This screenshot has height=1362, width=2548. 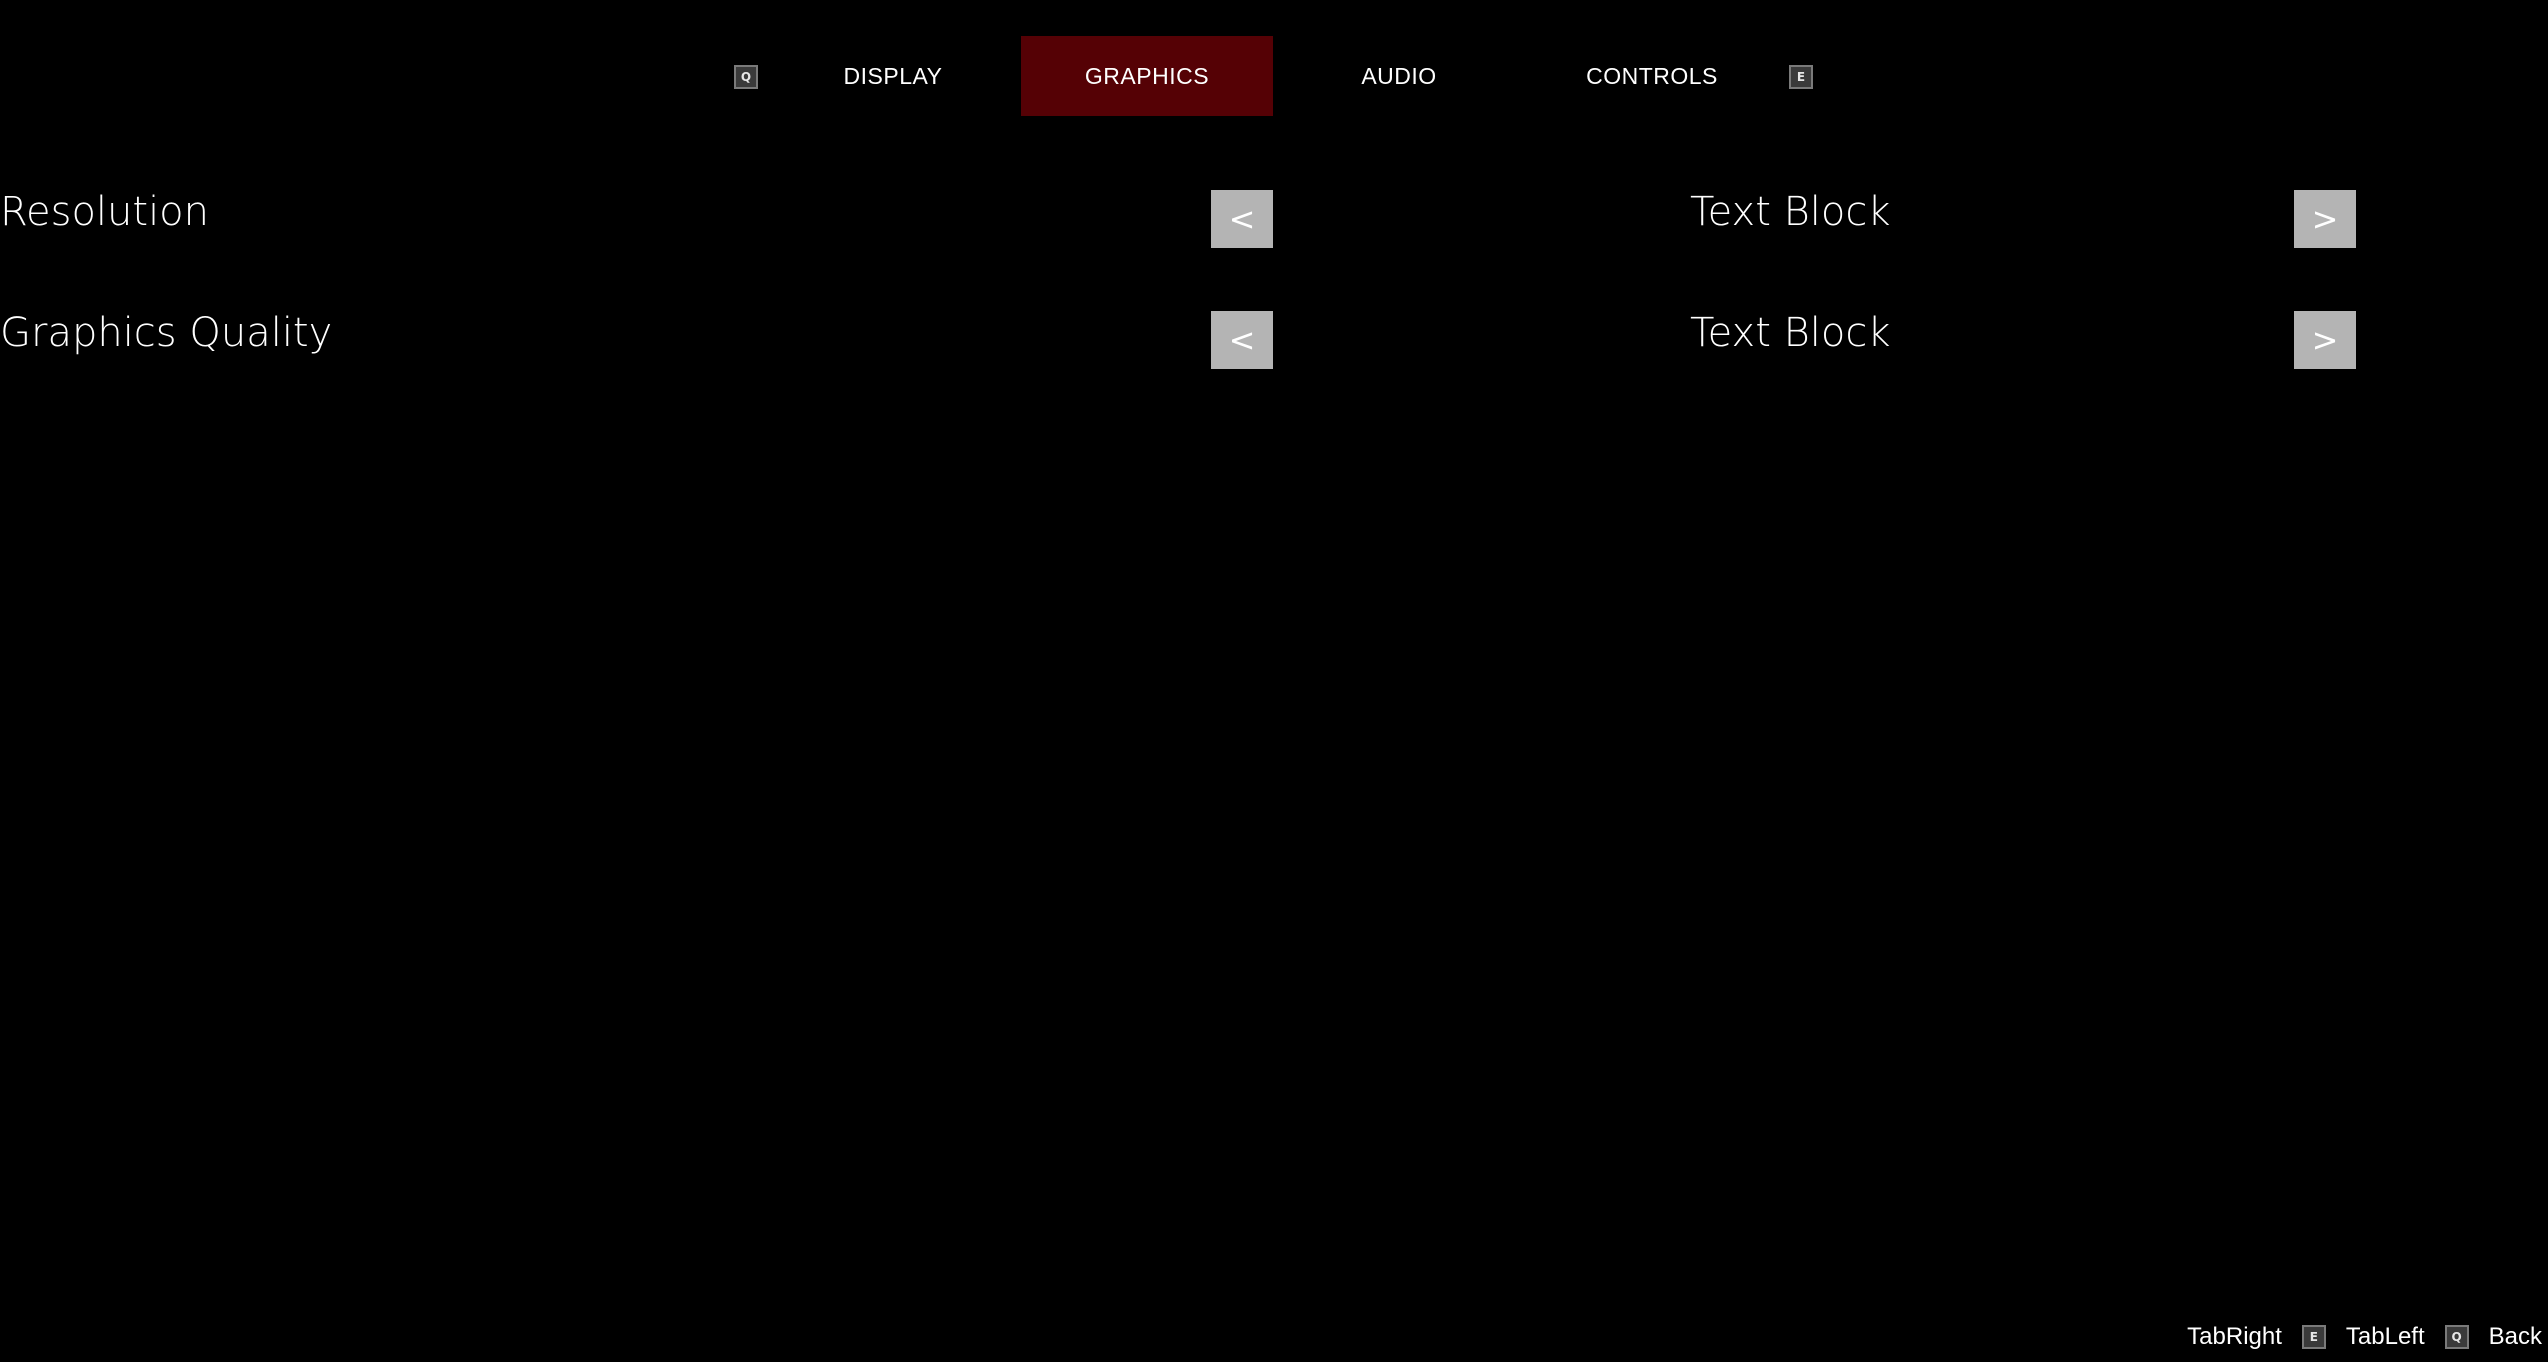 I want to click on back-hint-label: Back, so click(x=2515, y=1337).